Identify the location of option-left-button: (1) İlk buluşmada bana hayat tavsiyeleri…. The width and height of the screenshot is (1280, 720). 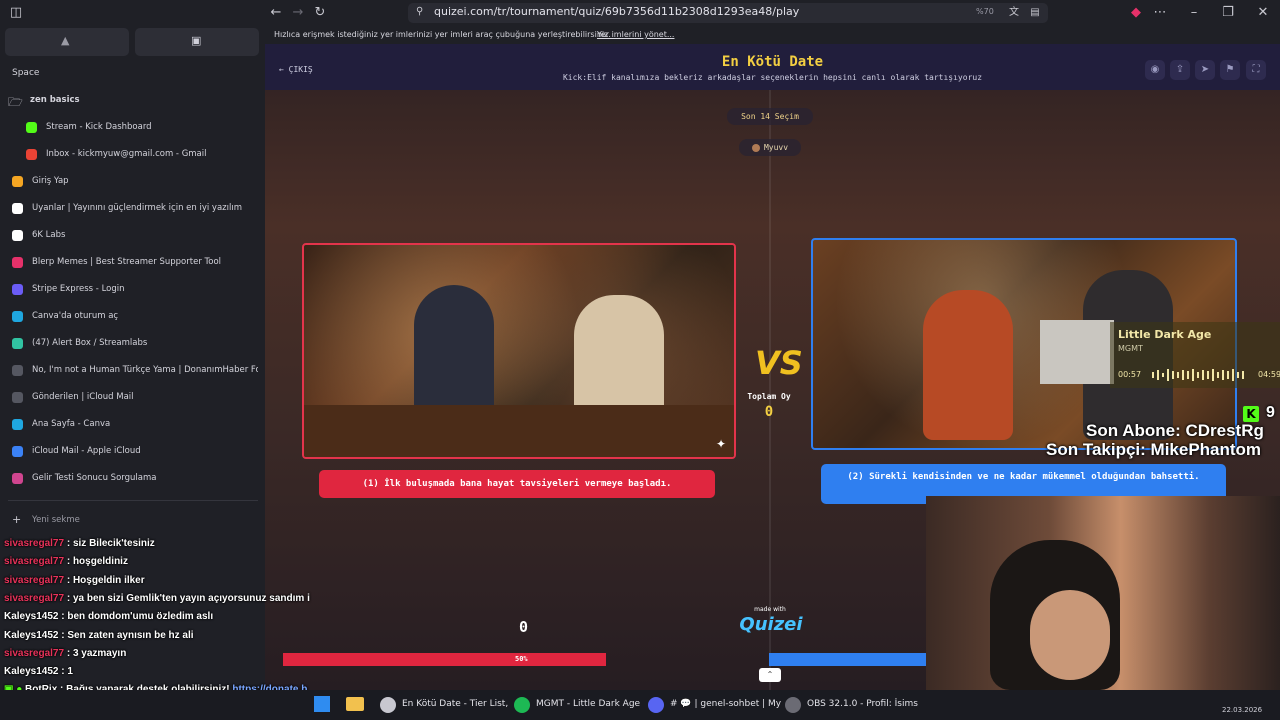
(517, 484).